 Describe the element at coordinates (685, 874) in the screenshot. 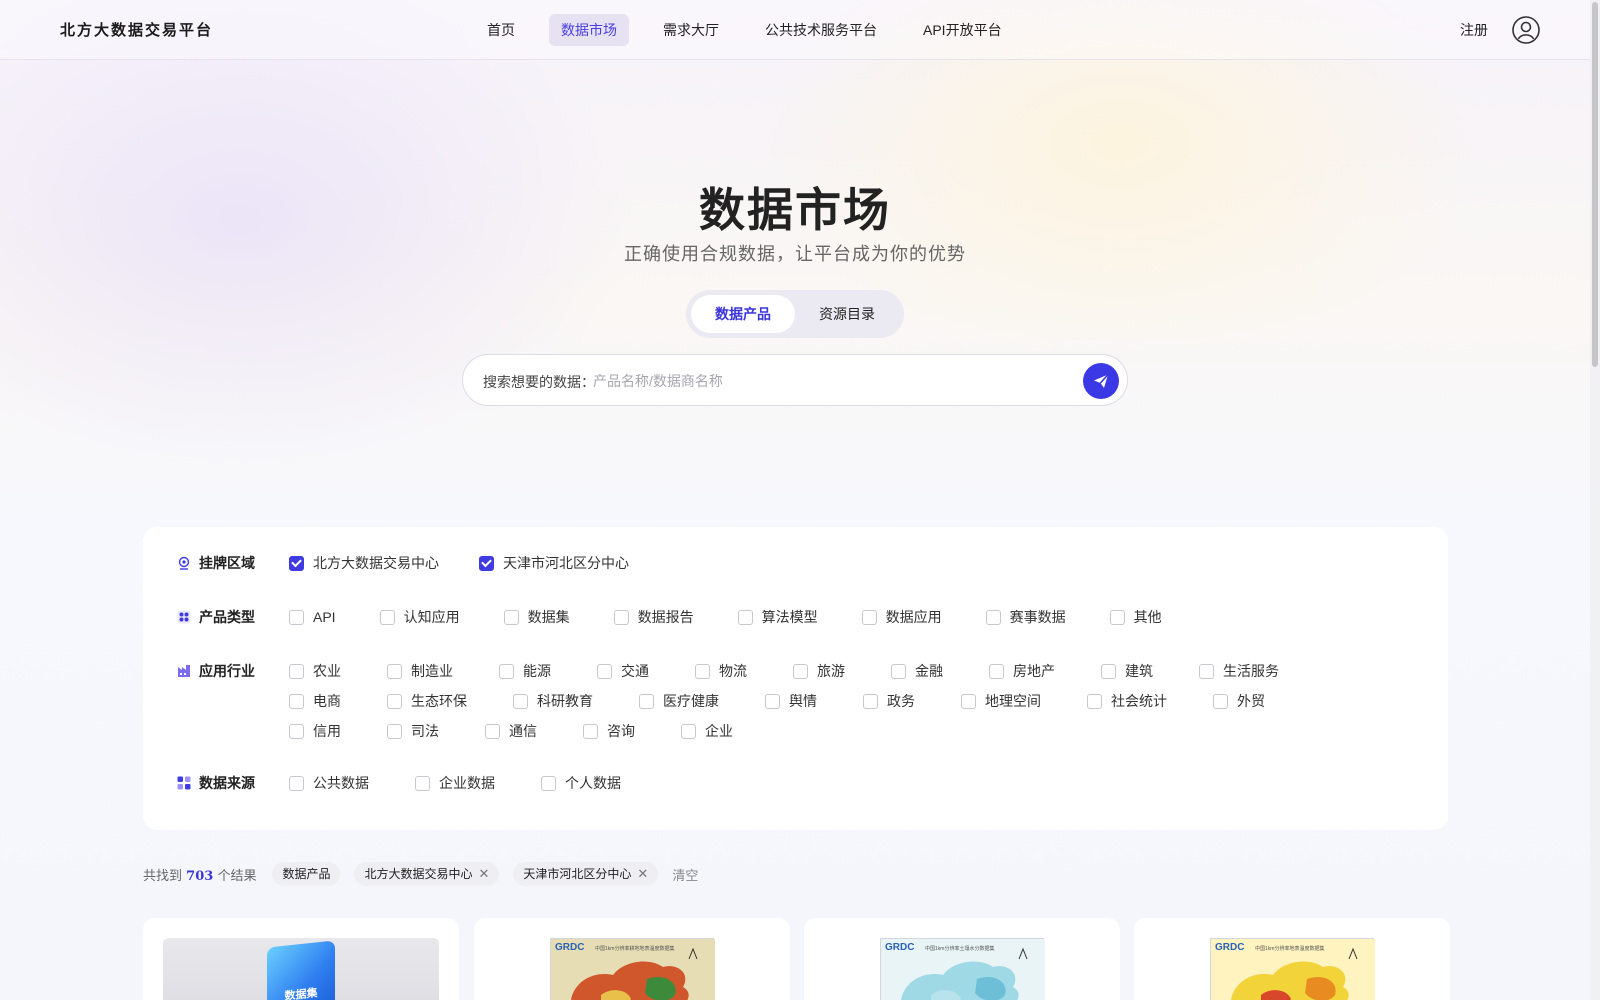

I see `clear-filters-button: 清空` at that location.